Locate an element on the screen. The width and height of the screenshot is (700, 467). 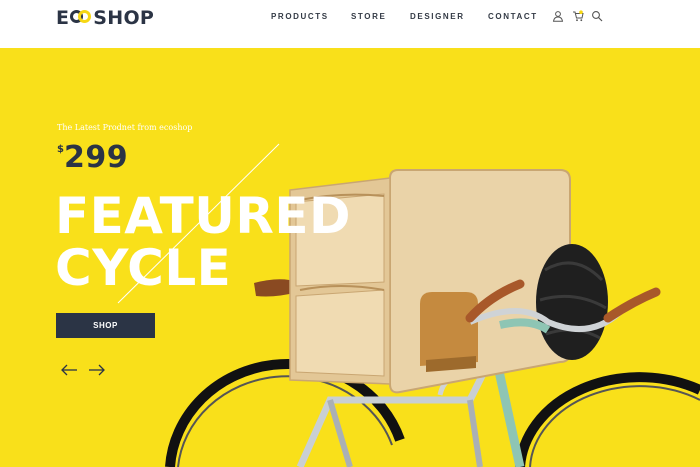
hero-price: $299 is located at coordinates (92, 158).